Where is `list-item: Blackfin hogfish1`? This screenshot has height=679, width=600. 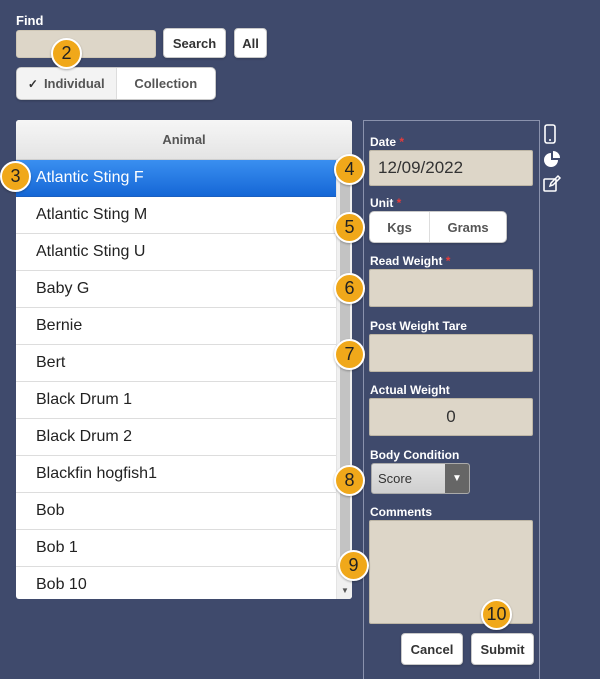
list-item: Blackfin hogfish1 is located at coordinates (176, 474).